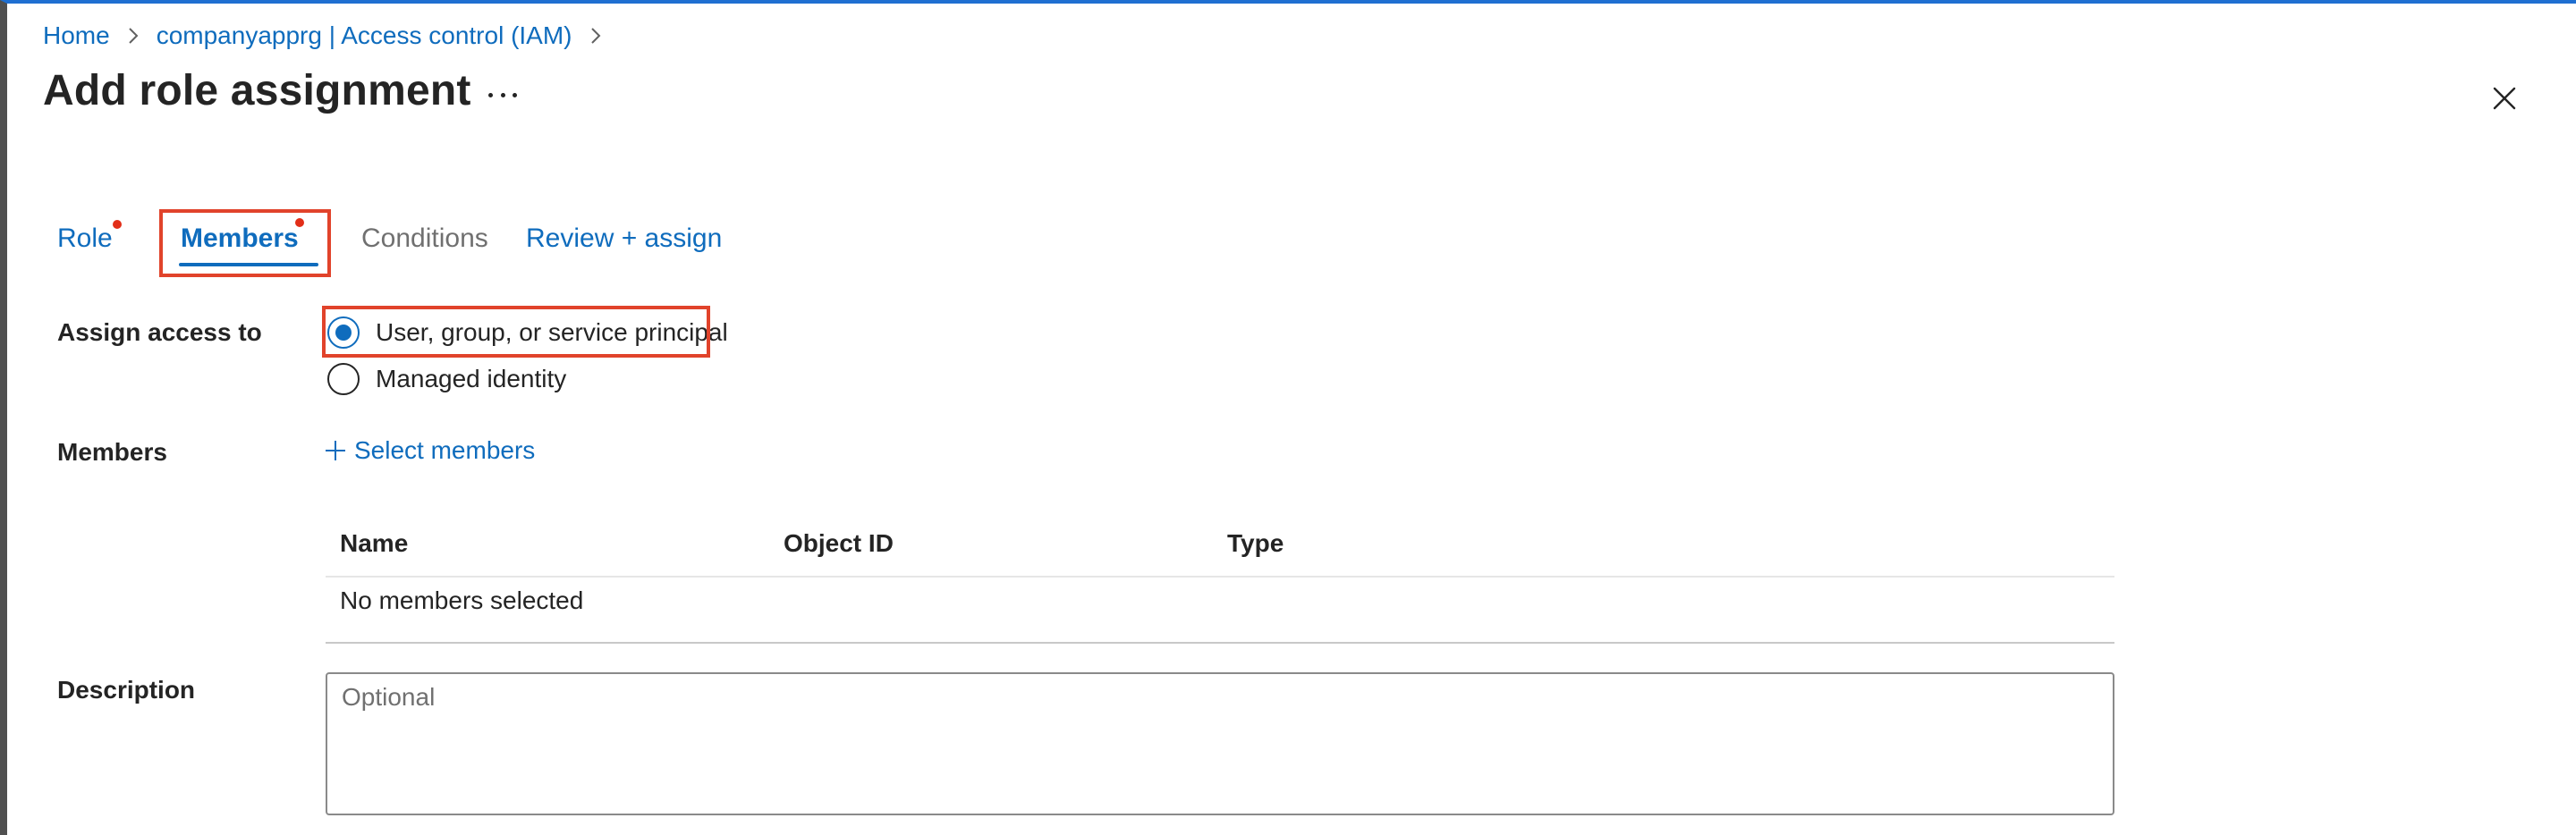 Image resolution: width=2576 pixels, height=835 pixels. I want to click on tab-review-assign: Review + assign, so click(624, 239).